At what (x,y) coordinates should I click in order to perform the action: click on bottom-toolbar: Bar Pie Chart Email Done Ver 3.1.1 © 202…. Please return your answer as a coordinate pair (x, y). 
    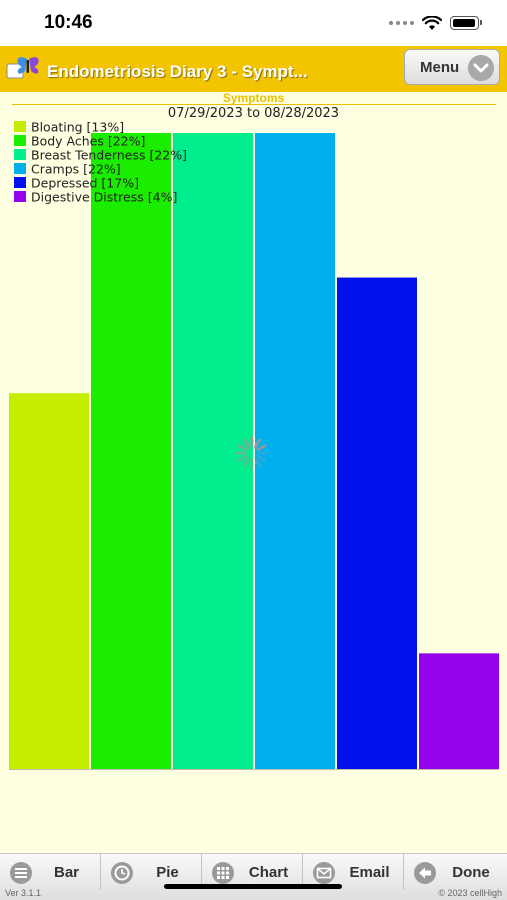
    Looking at the image, I should click on (253, 876).